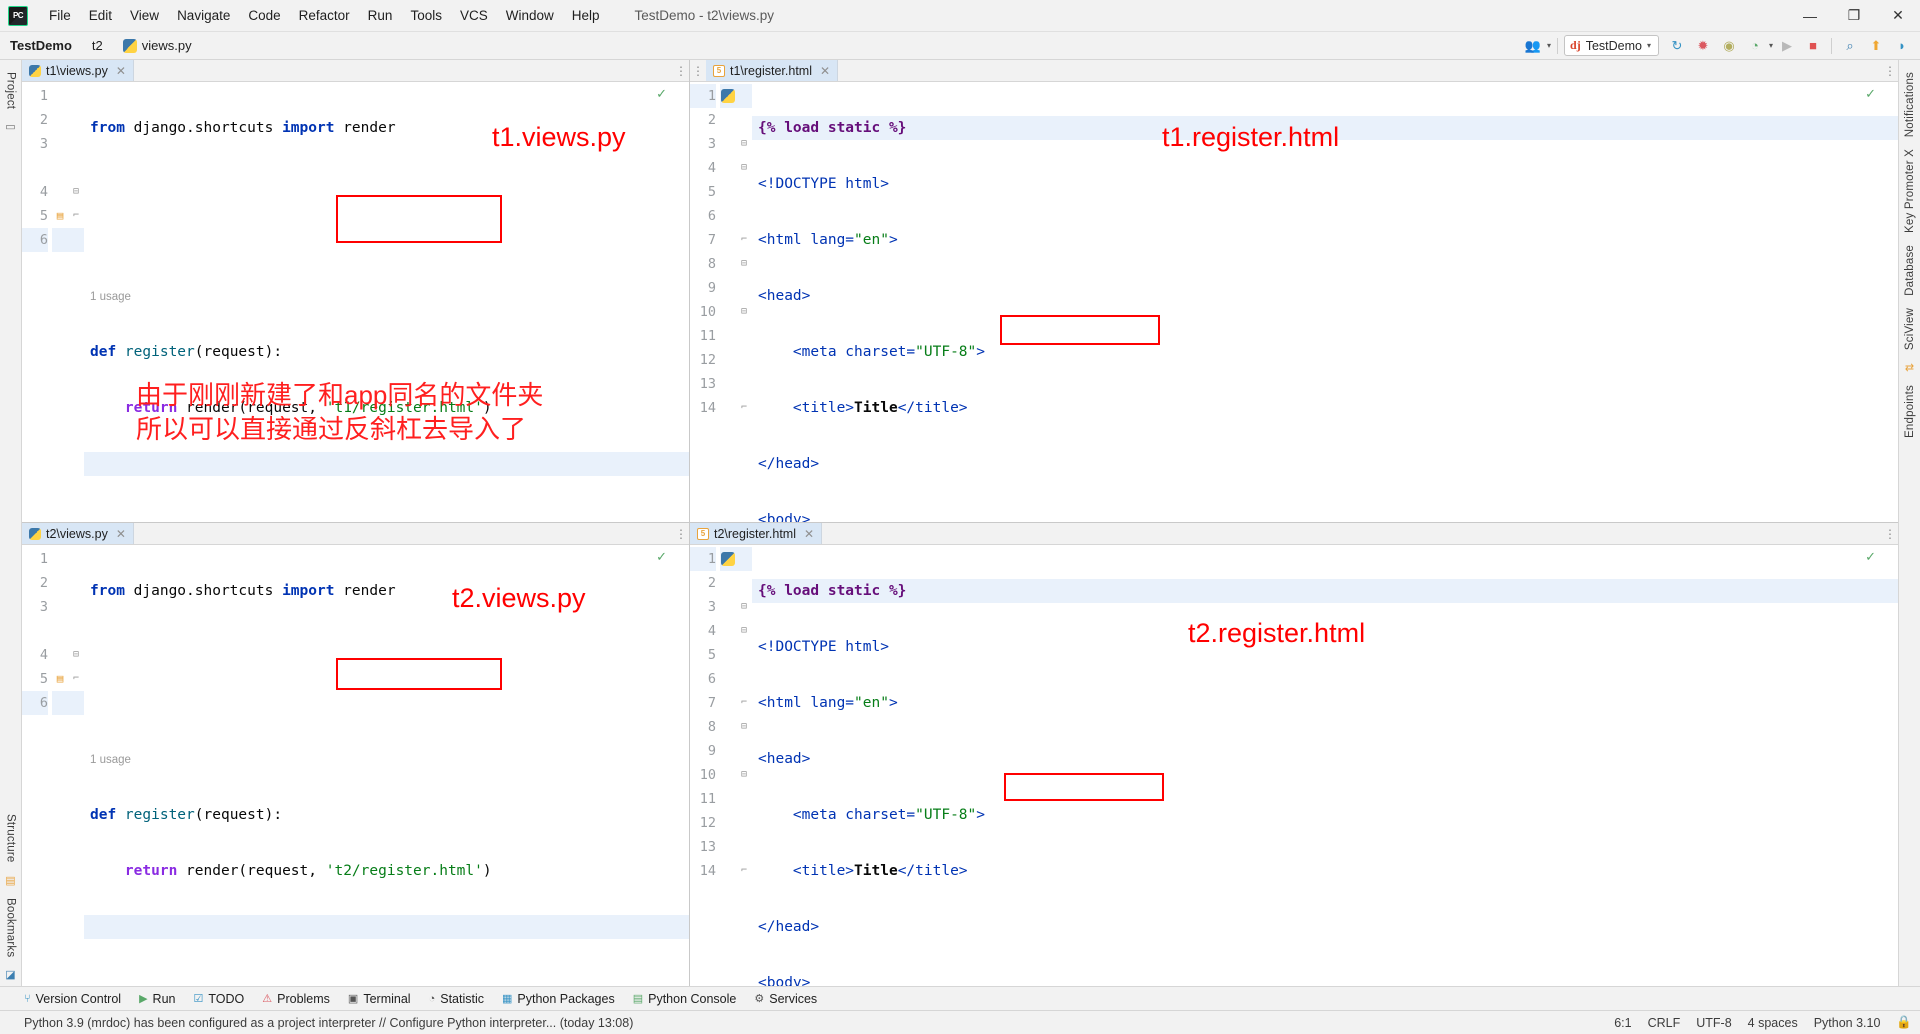 Image resolution: width=1920 pixels, height=1034 pixels. I want to click on rerun-icon: ↻, so click(1677, 46).